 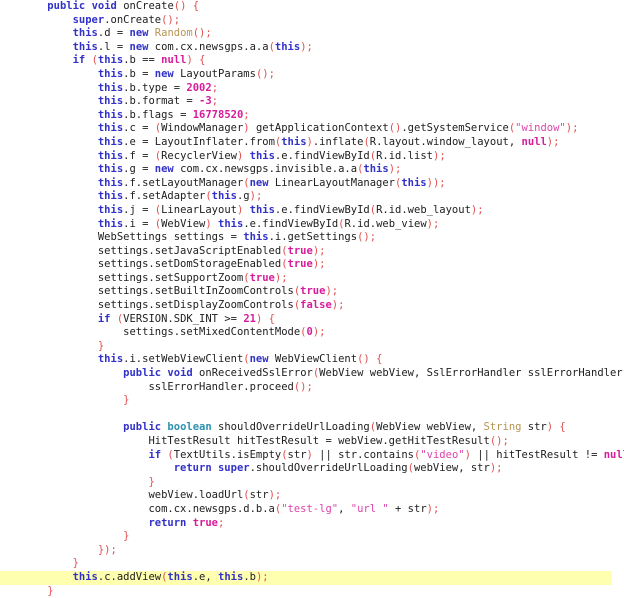 What do you see at coordinates (312, 34) in the screenshot?
I see `code-line: this.d = new Random();` at bounding box center [312, 34].